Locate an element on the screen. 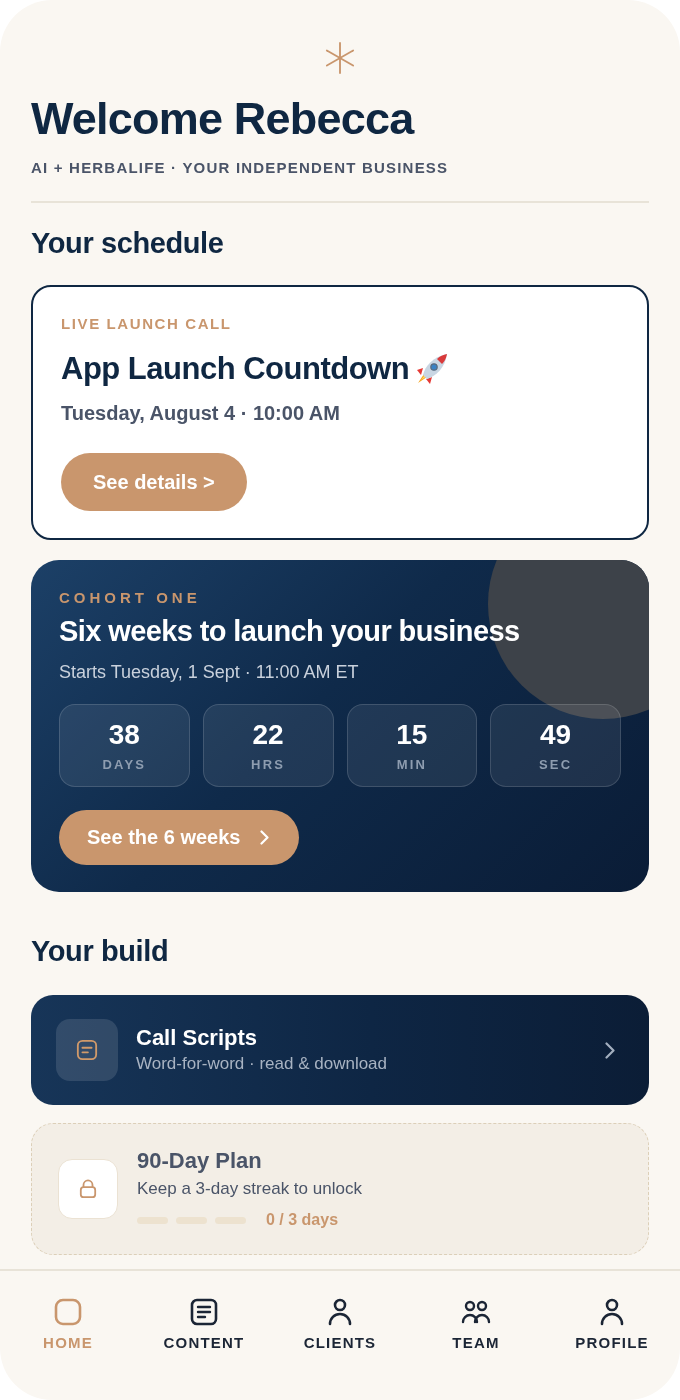 The width and height of the screenshot is (680, 1400). nav-tab: TEAM is located at coordinates (476, 1325).